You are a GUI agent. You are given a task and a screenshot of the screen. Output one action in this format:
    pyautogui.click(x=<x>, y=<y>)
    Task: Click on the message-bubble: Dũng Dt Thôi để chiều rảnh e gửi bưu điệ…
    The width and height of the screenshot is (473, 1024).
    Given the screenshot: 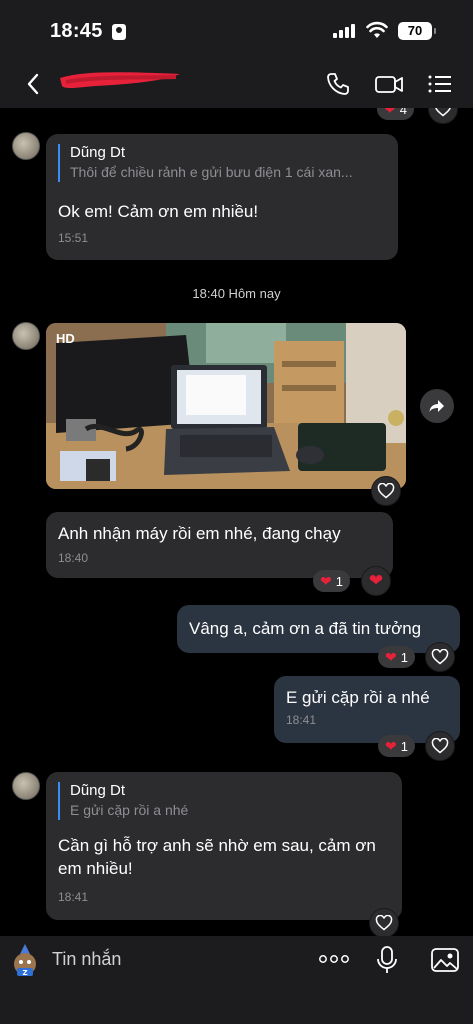 What is the action you would take?
    pyautogui.click(x=222, y=197)
    